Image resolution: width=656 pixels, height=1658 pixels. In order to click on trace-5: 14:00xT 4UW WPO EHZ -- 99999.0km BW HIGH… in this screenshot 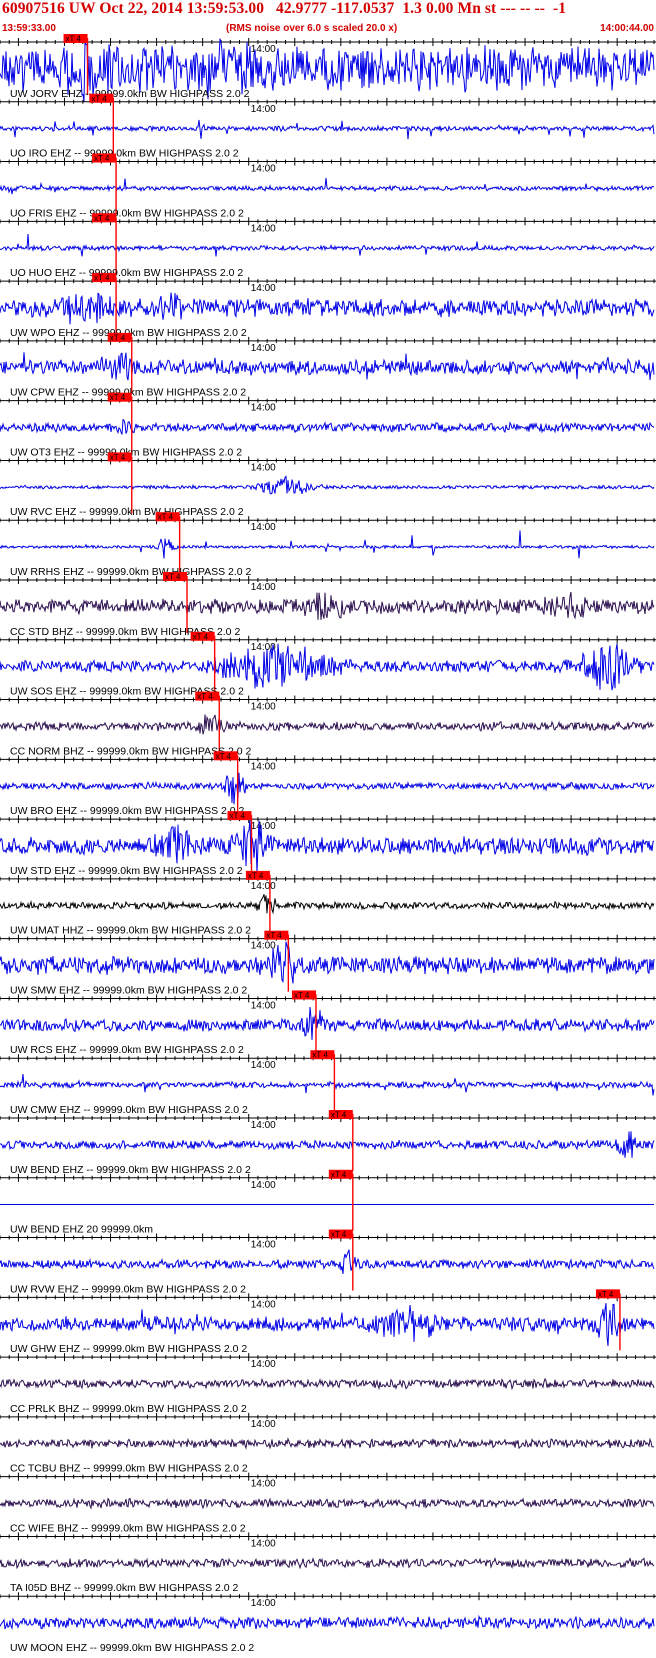, I will do `click(328, 306)`.